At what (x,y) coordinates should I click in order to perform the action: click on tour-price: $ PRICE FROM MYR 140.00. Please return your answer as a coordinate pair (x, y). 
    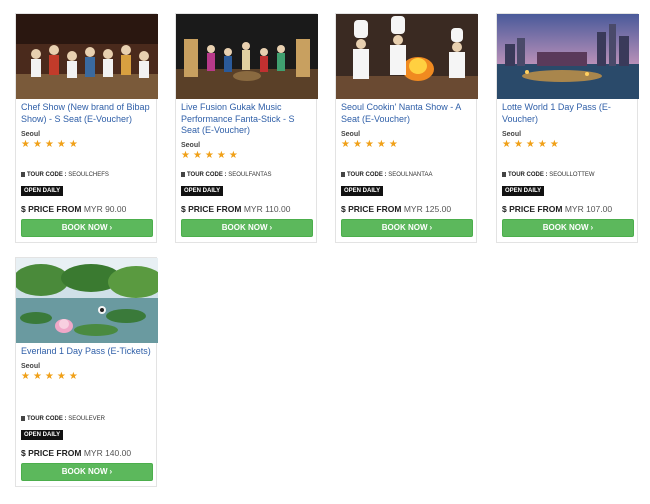
    Looking at the image, I should click on (76, 453).